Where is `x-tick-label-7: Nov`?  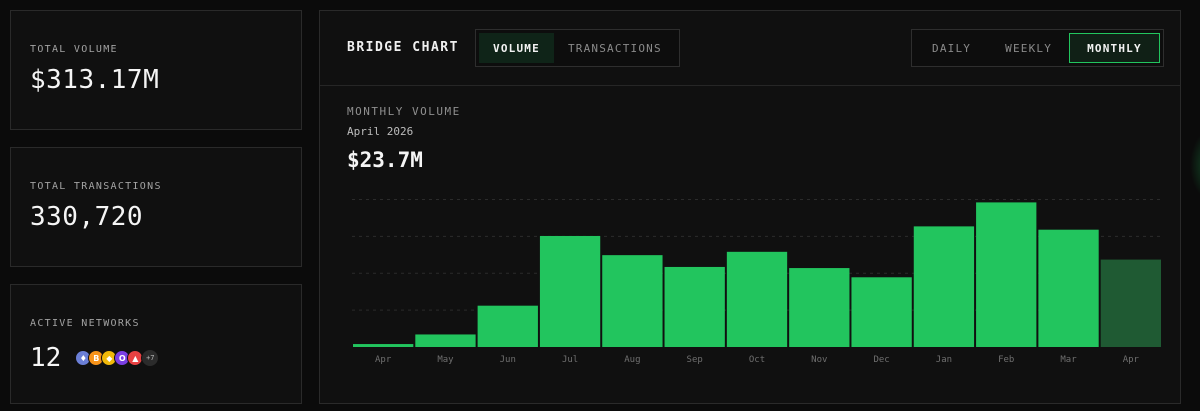
x-tick-label-7: Nov is located at coordinates (819, 360).